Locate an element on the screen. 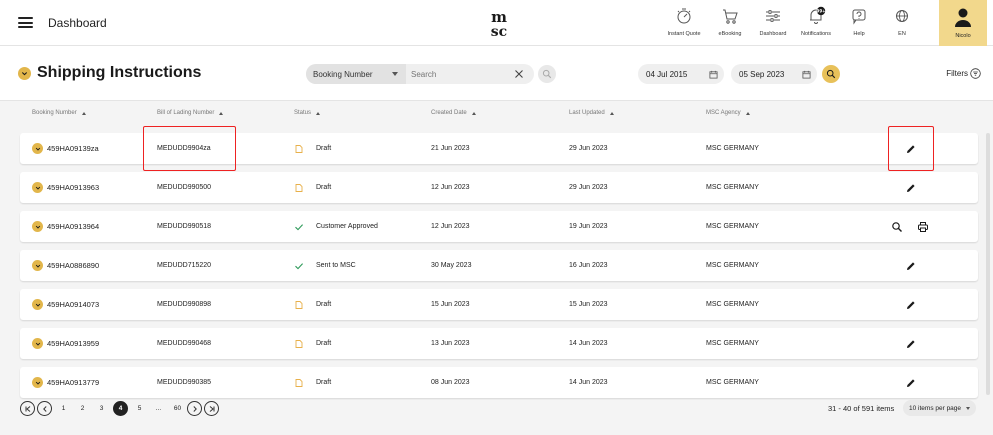  col-header-label: Bill of Lading Number is located at coordinates (186, 113).